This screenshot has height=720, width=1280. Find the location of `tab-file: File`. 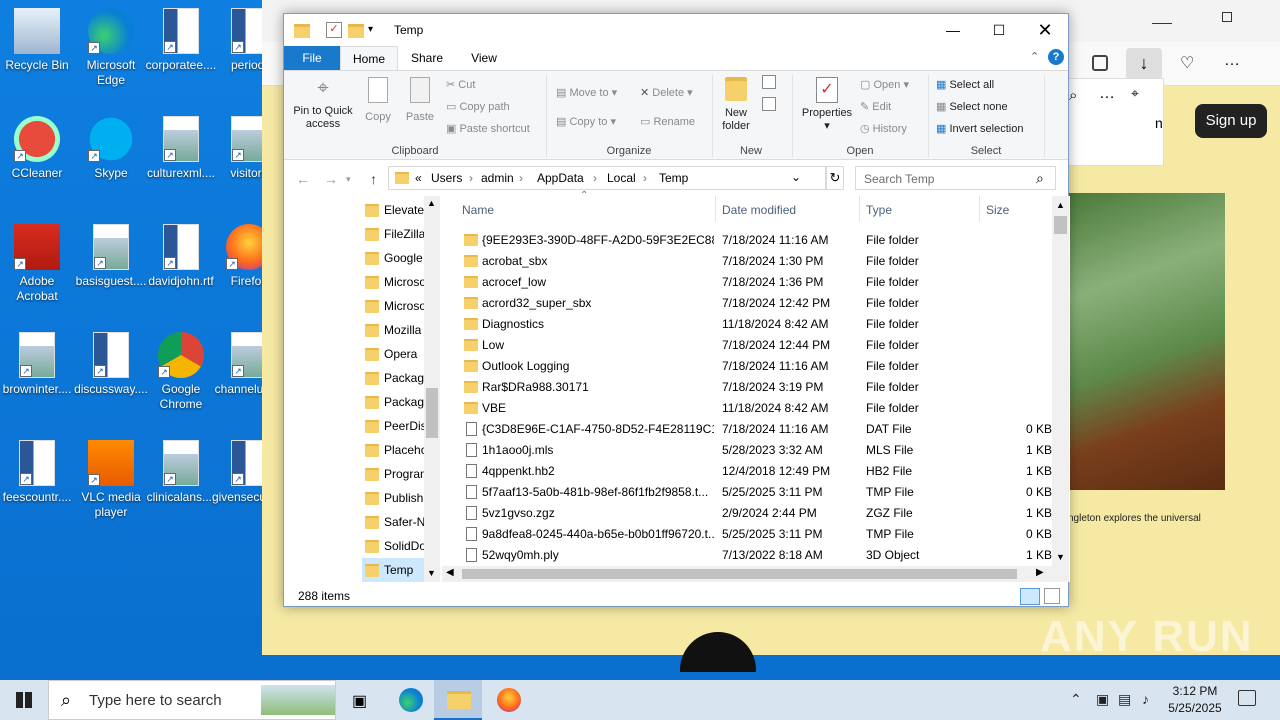

tab-file: File is located at coordinates (312, 58).